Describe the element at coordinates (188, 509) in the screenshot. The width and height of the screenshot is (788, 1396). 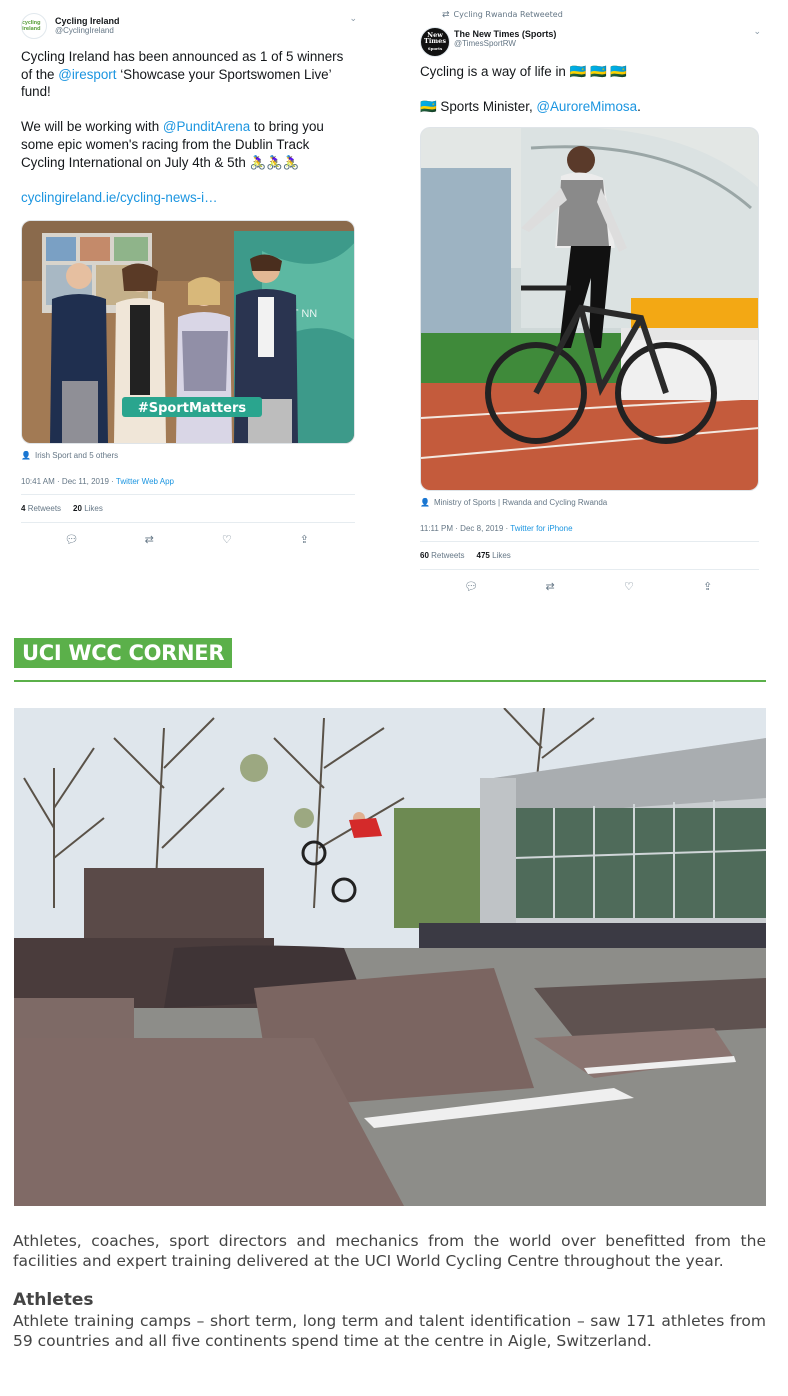
I see `tweet-stats: 4 Retweets 20 Likes` at that location.